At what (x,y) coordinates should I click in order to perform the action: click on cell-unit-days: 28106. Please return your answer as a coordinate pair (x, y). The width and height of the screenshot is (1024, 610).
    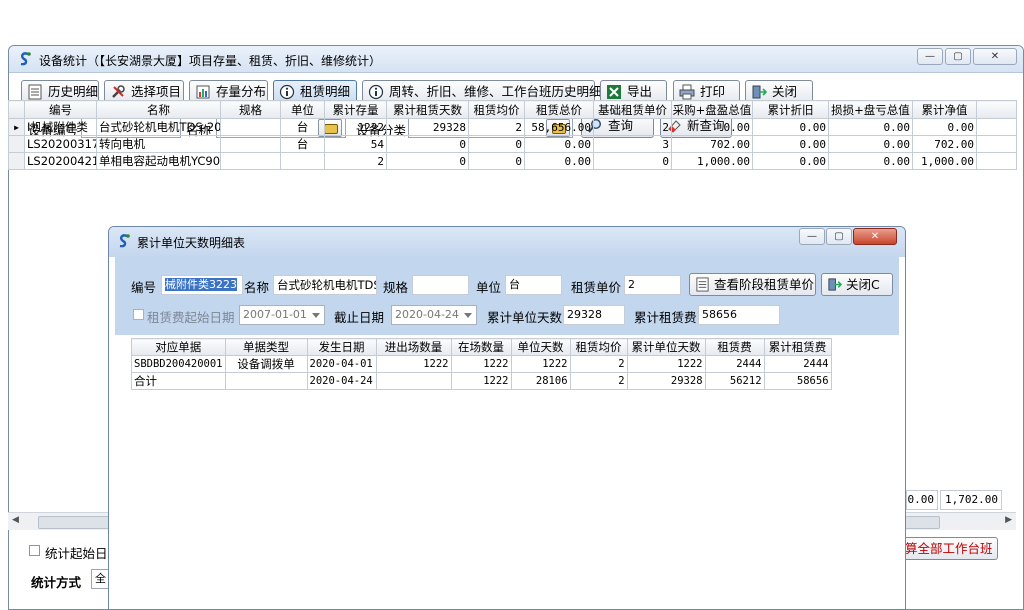
    Looking at the image, I should click on (540, 381).